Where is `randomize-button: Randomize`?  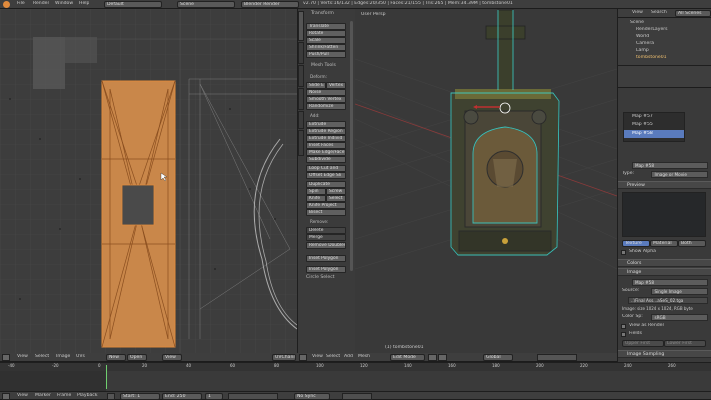
randomize-button: Randomize is located at coordinates (326, 106).